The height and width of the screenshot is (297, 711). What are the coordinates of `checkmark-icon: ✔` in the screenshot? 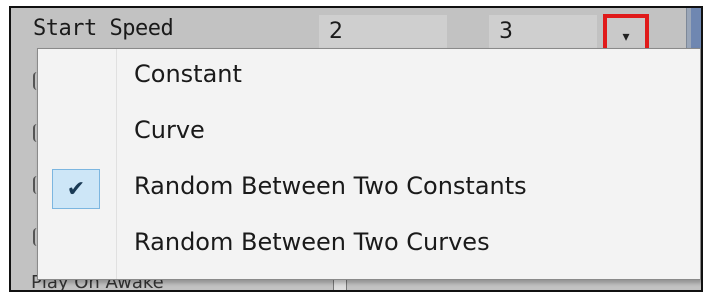 It's located at (76, 189).